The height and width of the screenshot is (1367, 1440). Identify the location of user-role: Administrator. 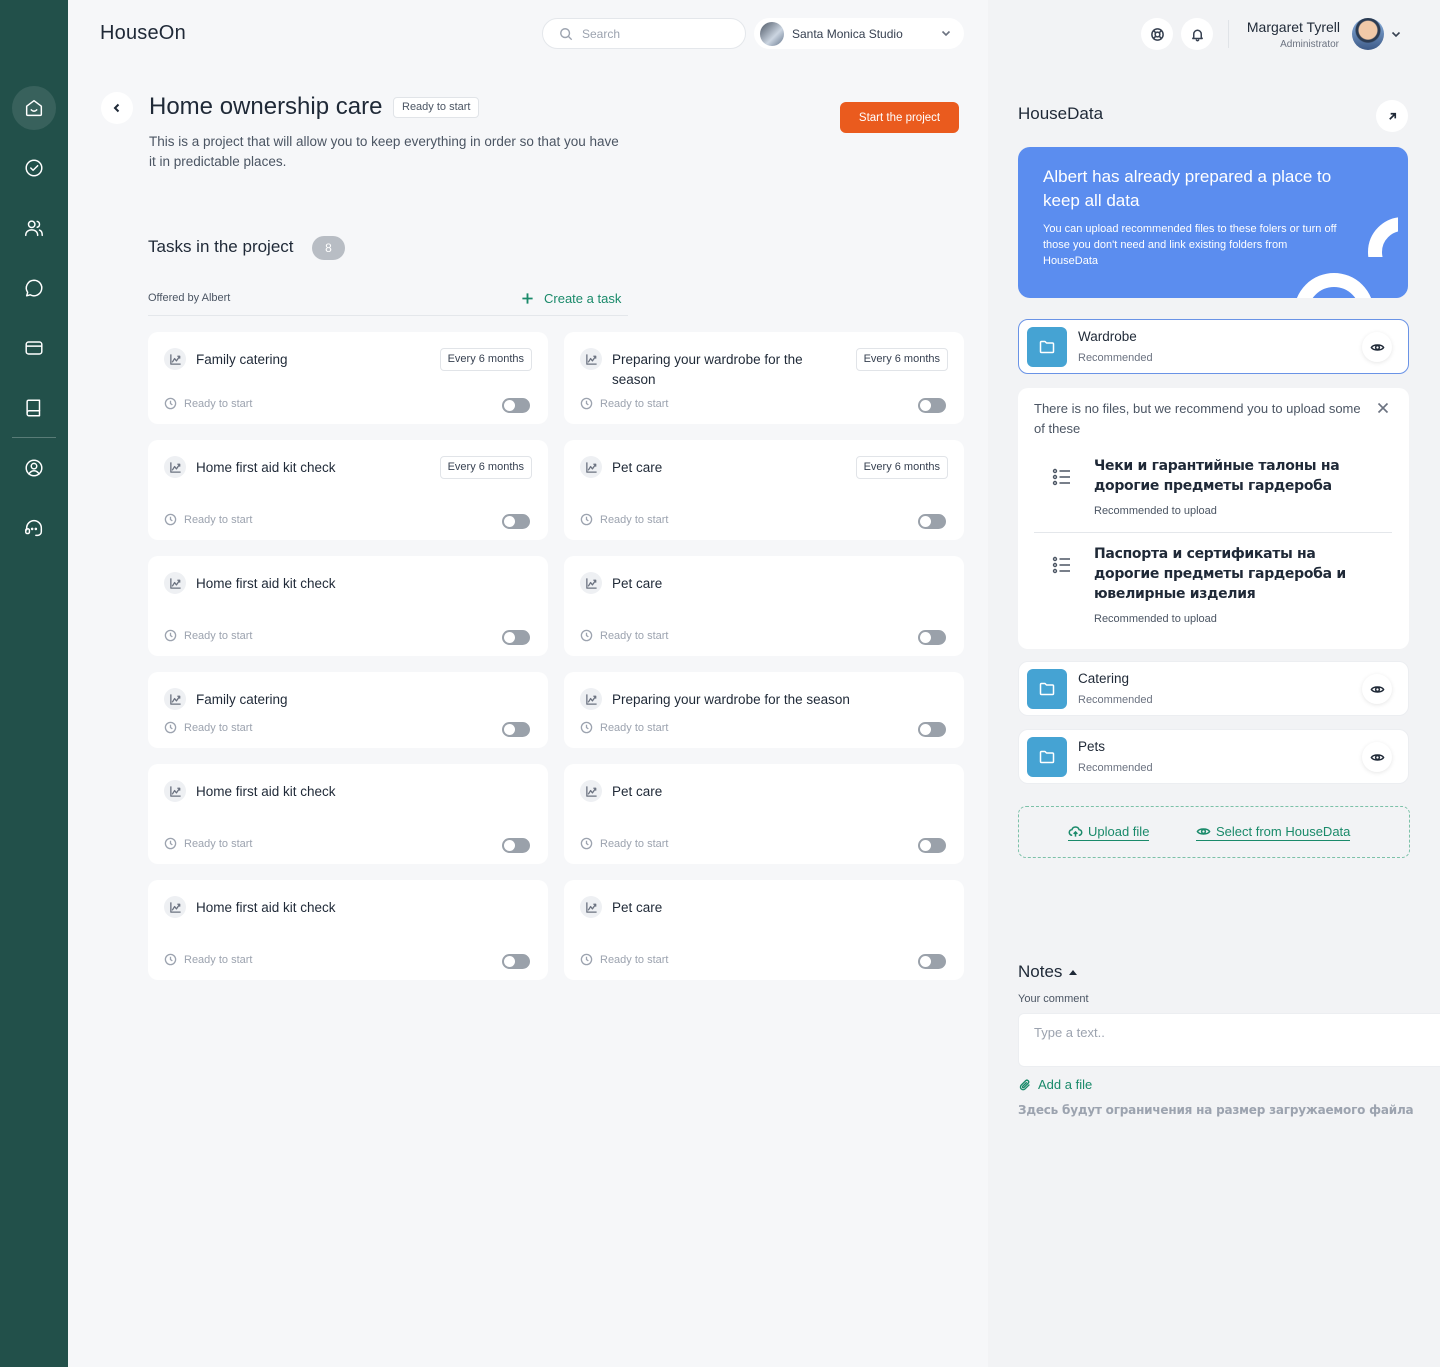
(1309, 44).